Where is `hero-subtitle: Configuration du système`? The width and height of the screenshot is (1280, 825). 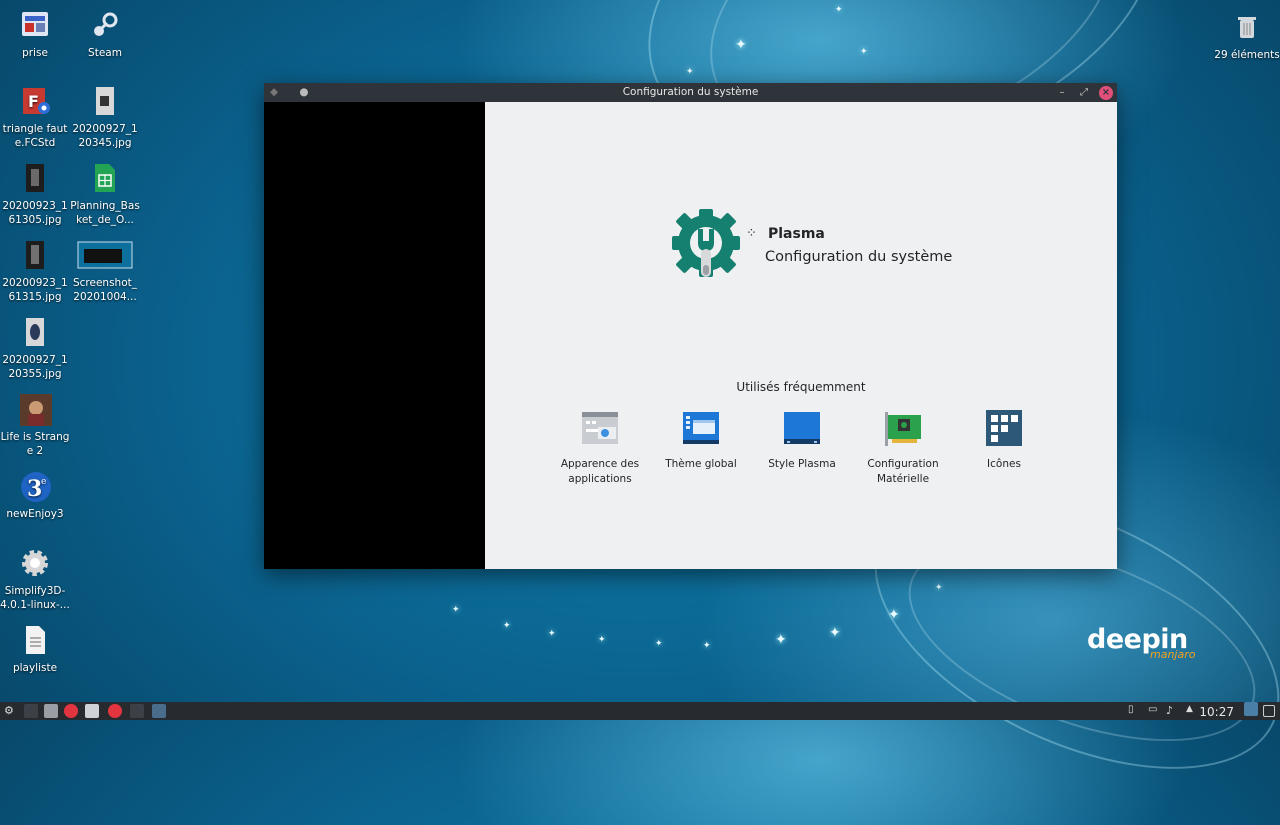 hero-subtitle: Configuration du système is located at coordinates (859, 257).